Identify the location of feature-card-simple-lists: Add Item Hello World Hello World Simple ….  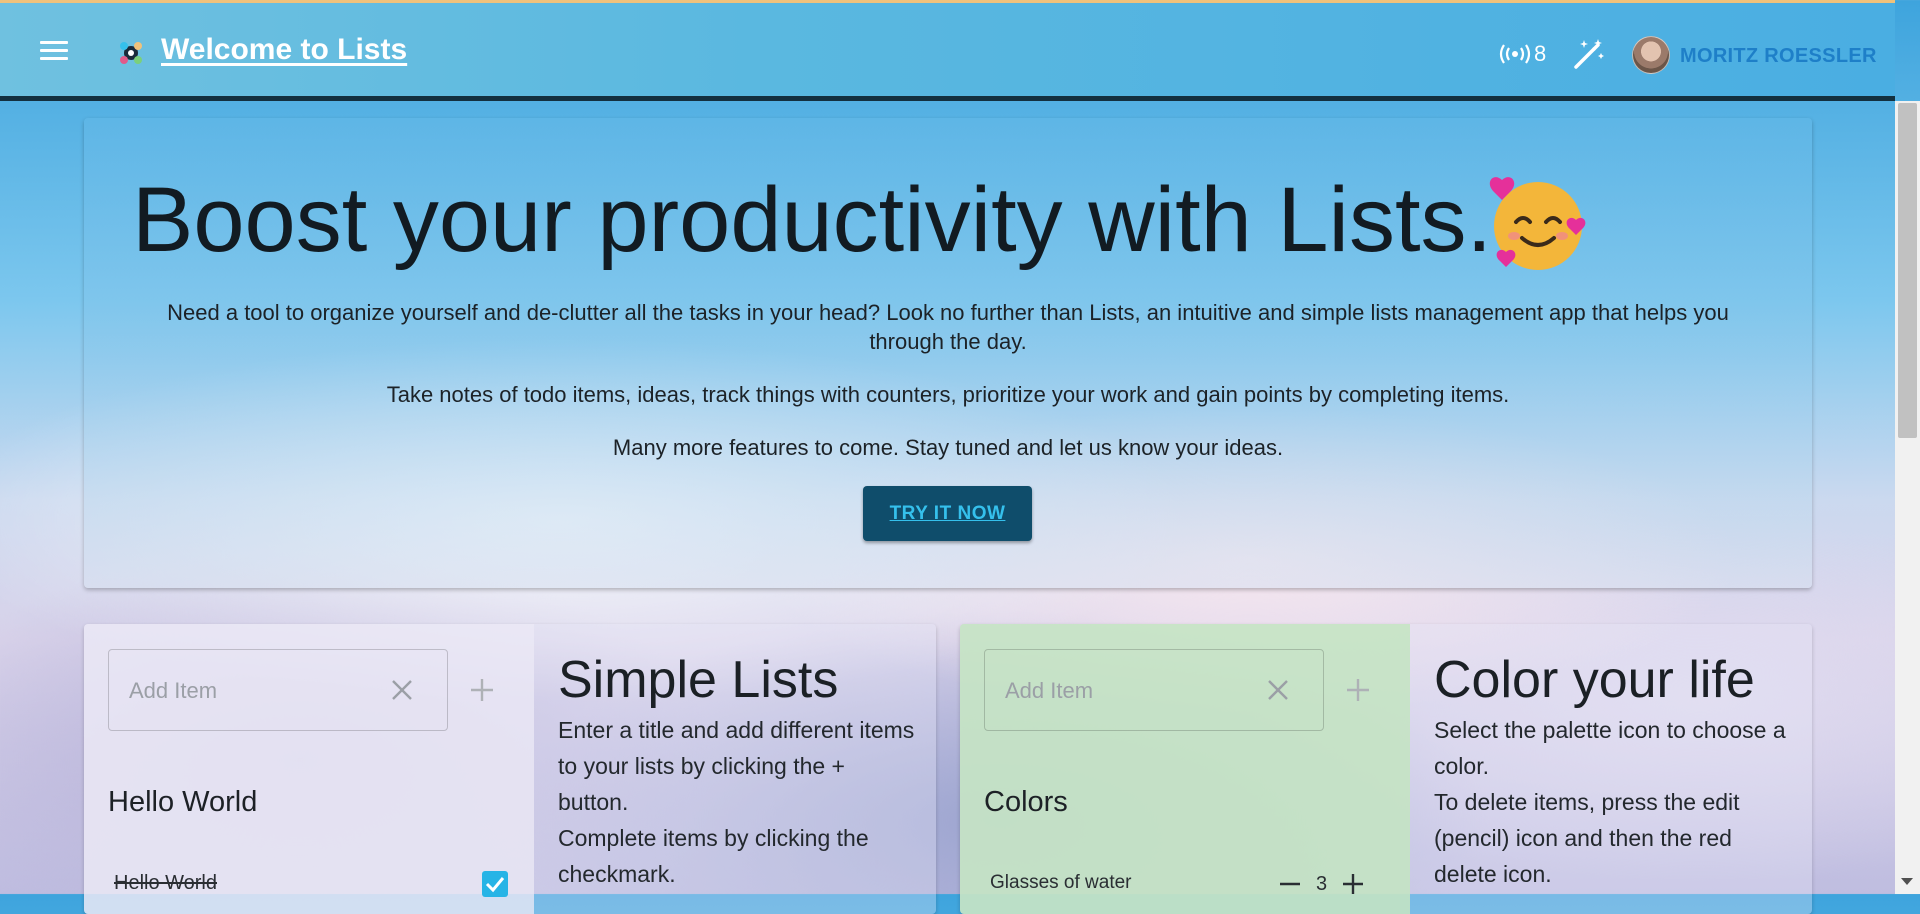
(510, 769).